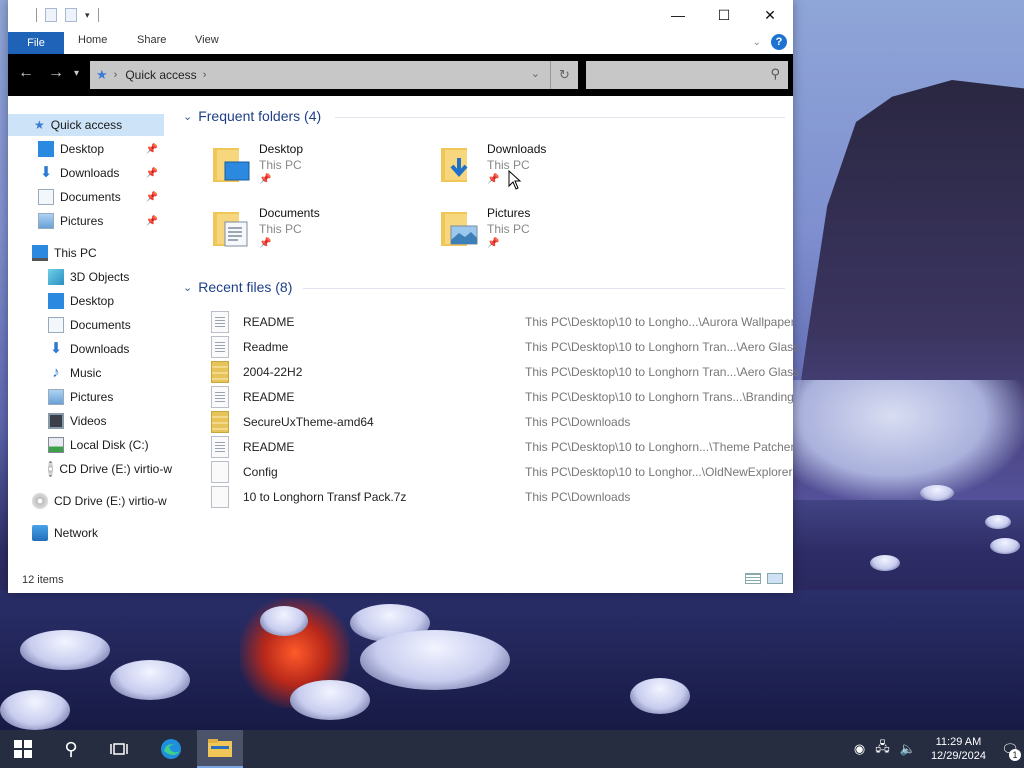 The image size is (1024, 768). Describe the element at coordinates (1010, 749) in the screenshot. I see `action-center-button: 🗨 1` at that location.